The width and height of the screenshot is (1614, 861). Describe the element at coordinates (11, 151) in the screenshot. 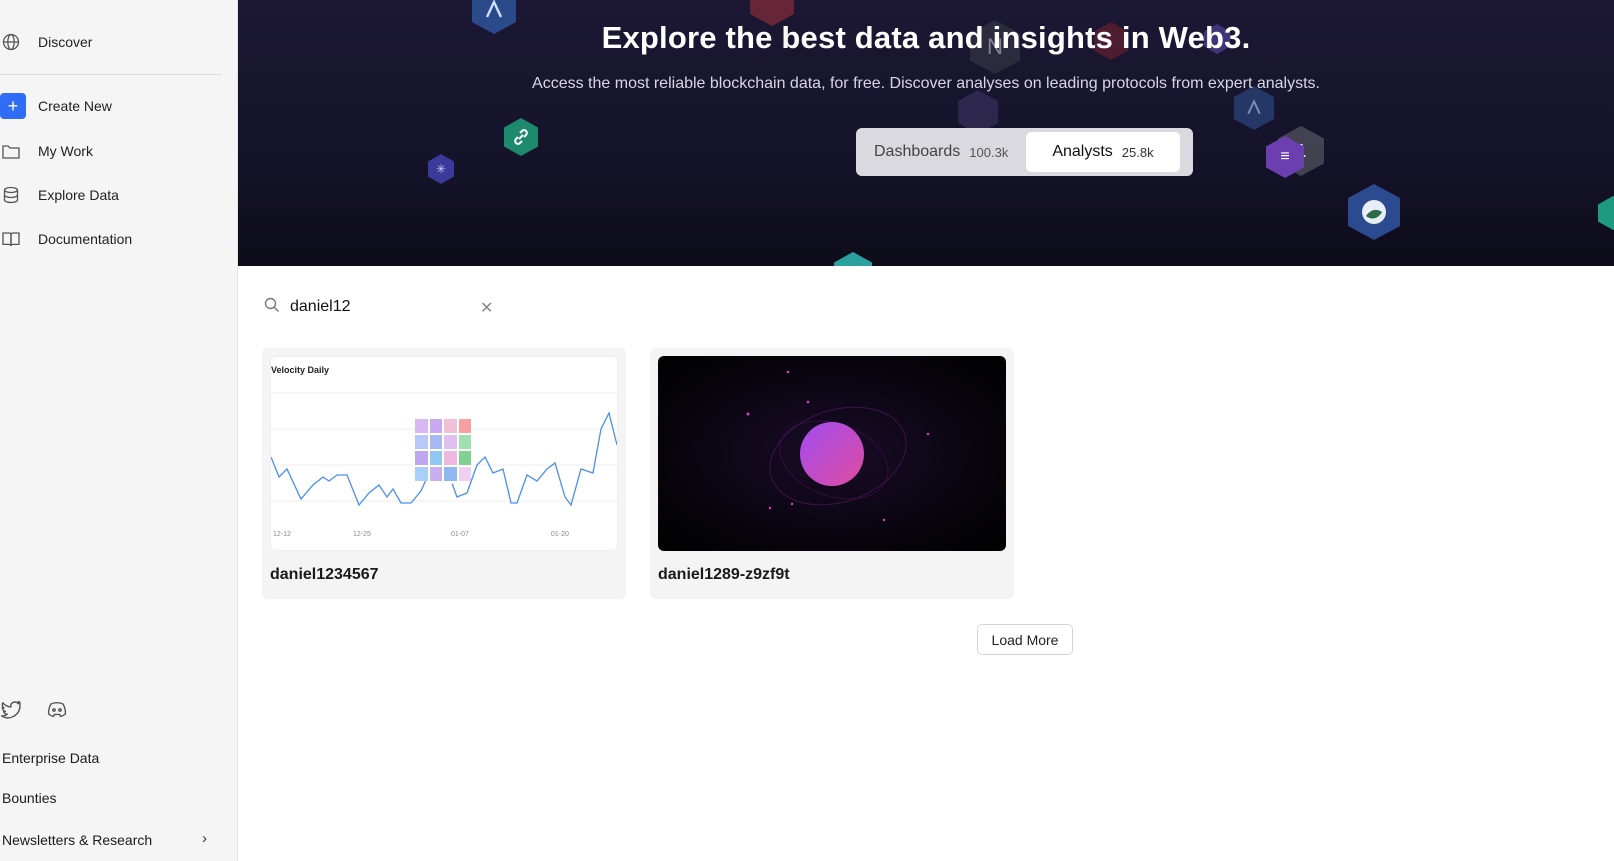

I see `folder-icon` at that location.